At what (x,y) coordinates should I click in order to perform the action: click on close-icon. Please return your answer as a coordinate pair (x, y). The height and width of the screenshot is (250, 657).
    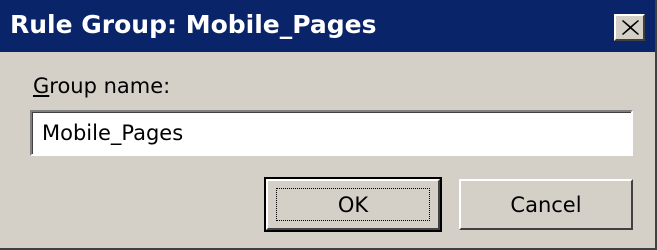
    Looking at the image, I should click on (630, 27).